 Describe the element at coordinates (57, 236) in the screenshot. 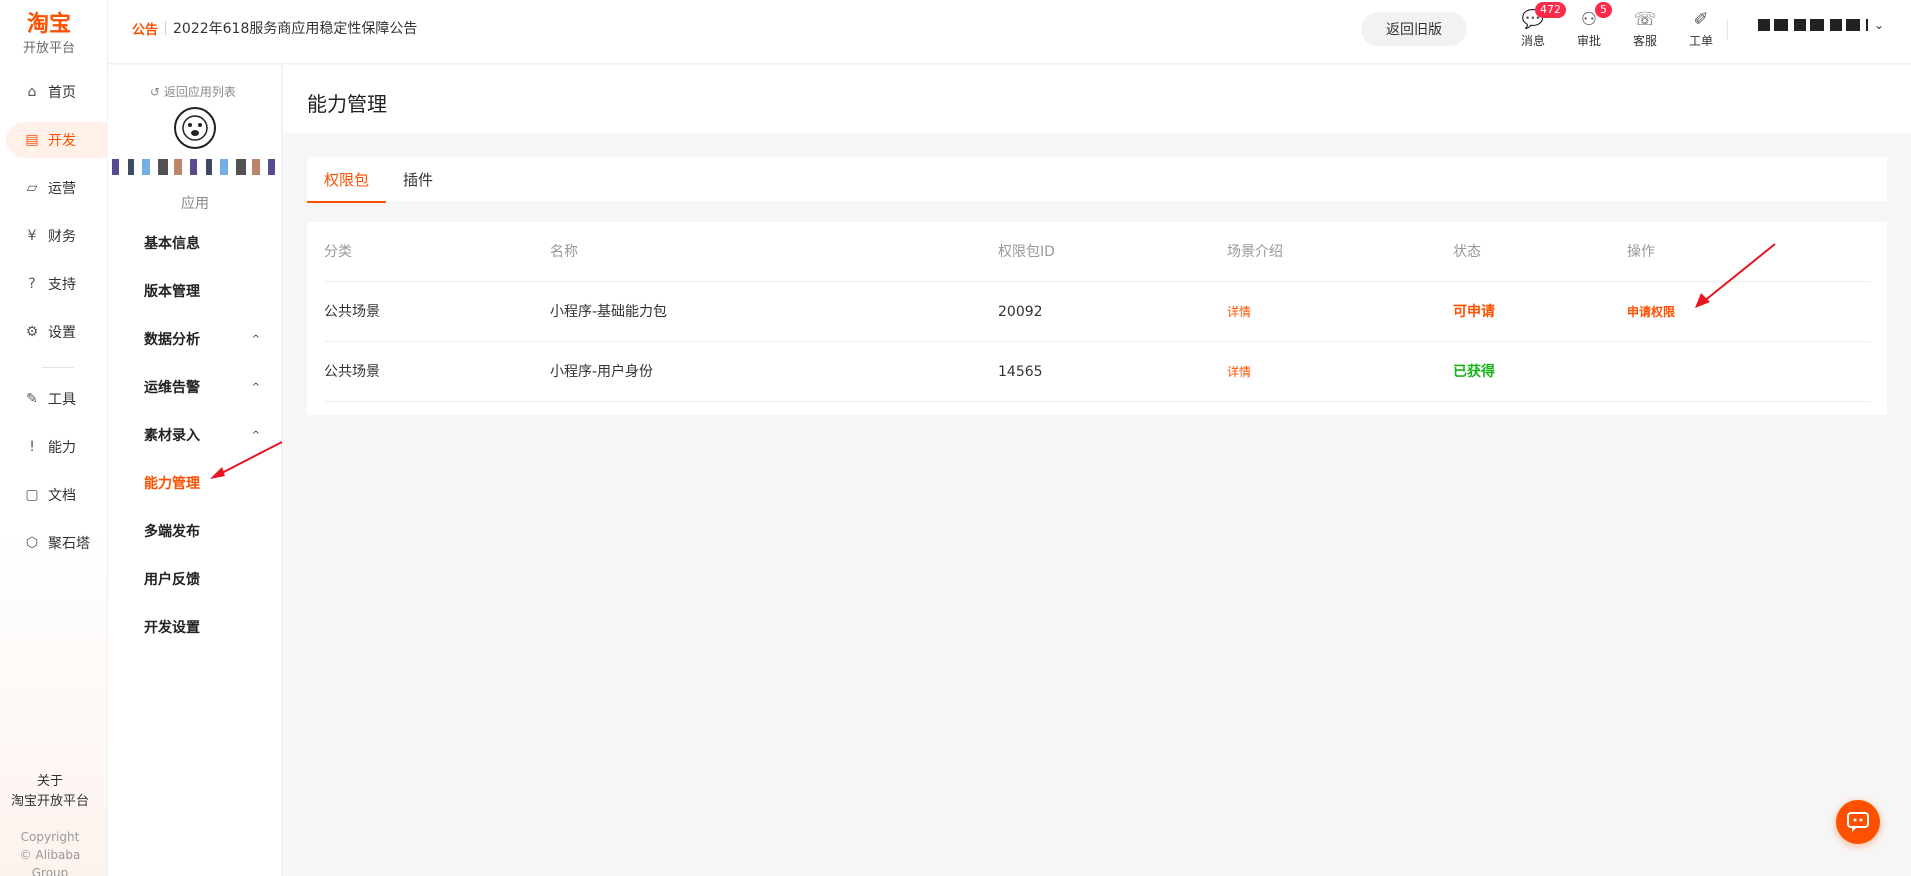

I see `gnav-item-finance: ¥ 财务` at that location.